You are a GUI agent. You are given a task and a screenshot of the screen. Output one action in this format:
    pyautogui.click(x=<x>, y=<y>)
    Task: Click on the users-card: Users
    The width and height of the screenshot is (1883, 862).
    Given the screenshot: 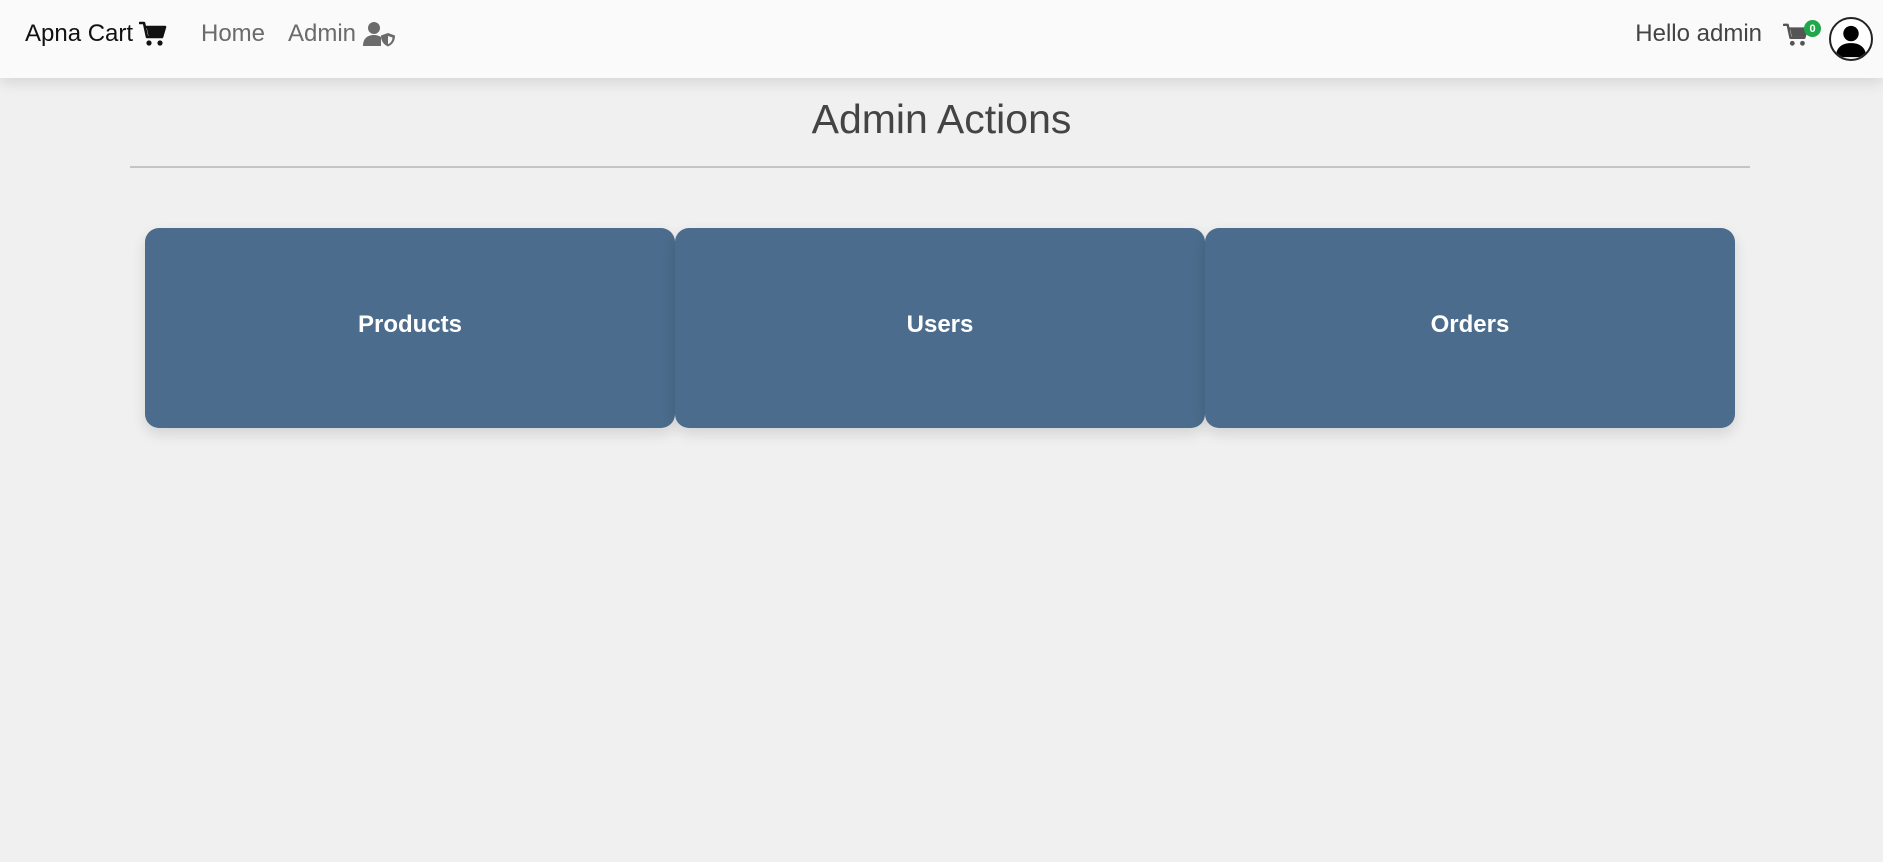 What is the action you would take?
    pyautogui.click(x=940, y=328)
    